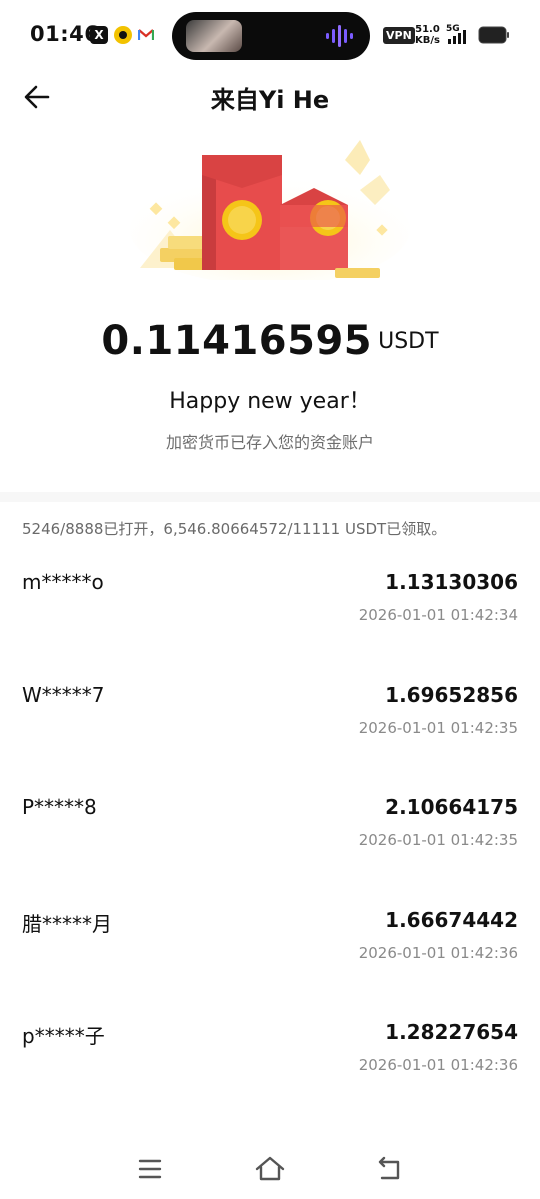 The width and height of the screenshot is (540, 1199). I want to click on amount-value: 0.11416595, so click(237, 341).